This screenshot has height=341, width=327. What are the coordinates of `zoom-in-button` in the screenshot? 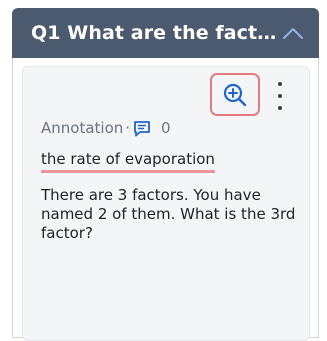 It's located at (235, 94).